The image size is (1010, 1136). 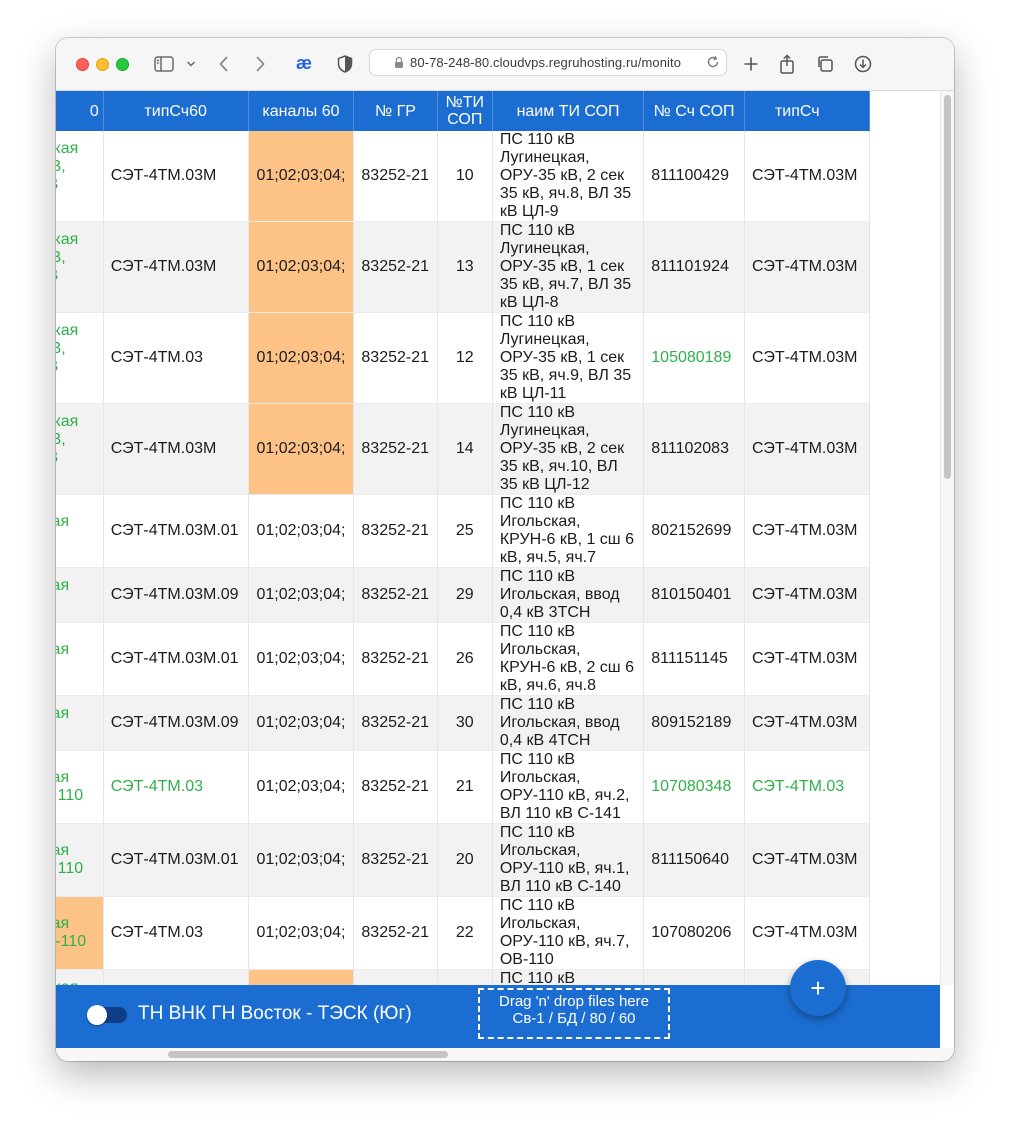 I want to click on ti-sop-number-cell: 13, so click(x=465, y=267).